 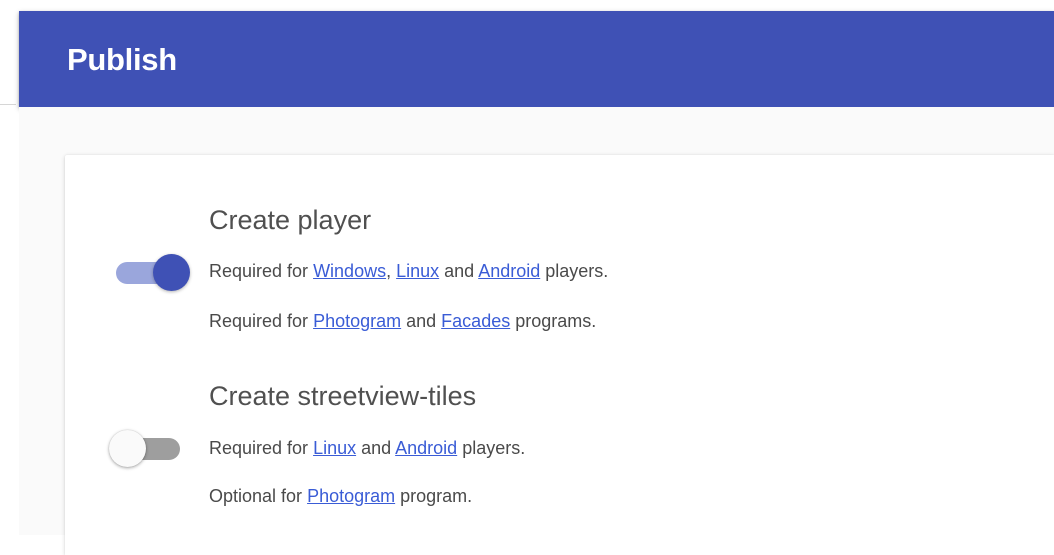 I want to click on streetview-desc-players: Required for Linux and Android players., so click(x=367, y=448).